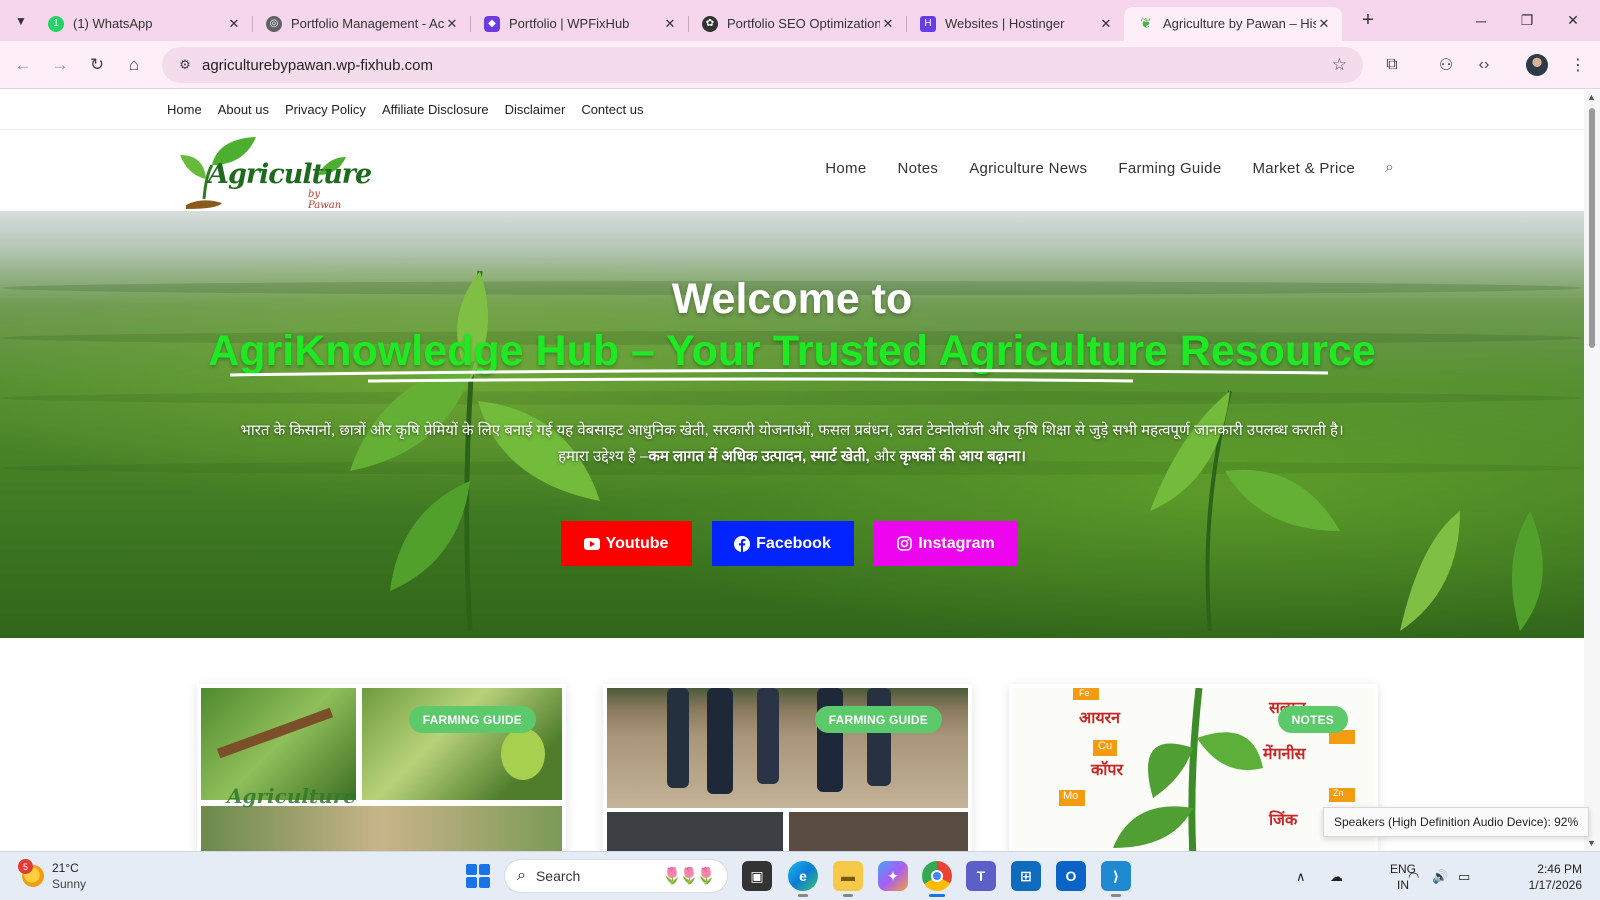  What do you see at coordinates (1071, 876) in the screenshot?
I see `outlook-icon: O` at bounding box center [1071, 876].